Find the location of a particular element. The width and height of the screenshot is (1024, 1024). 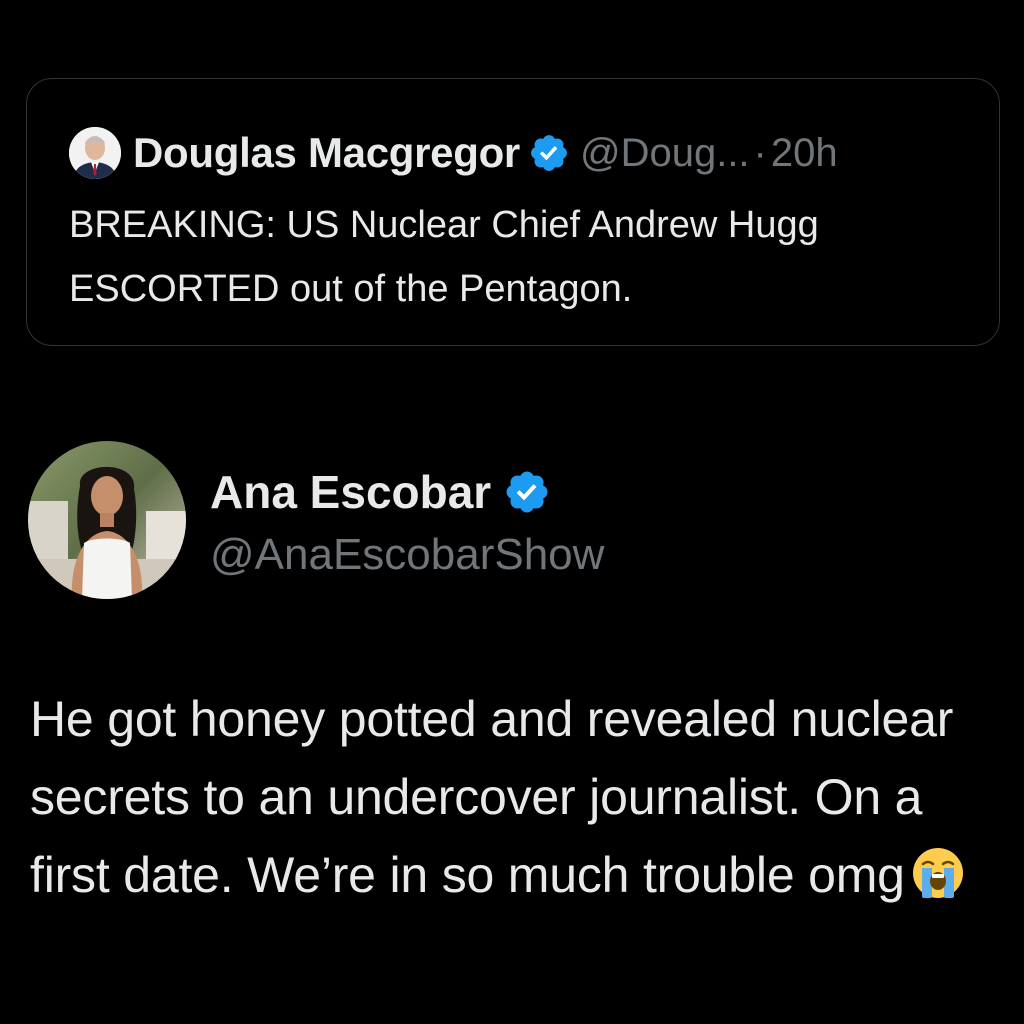

person-in-suit-avatar-icon is located at coordinates (95, 153).